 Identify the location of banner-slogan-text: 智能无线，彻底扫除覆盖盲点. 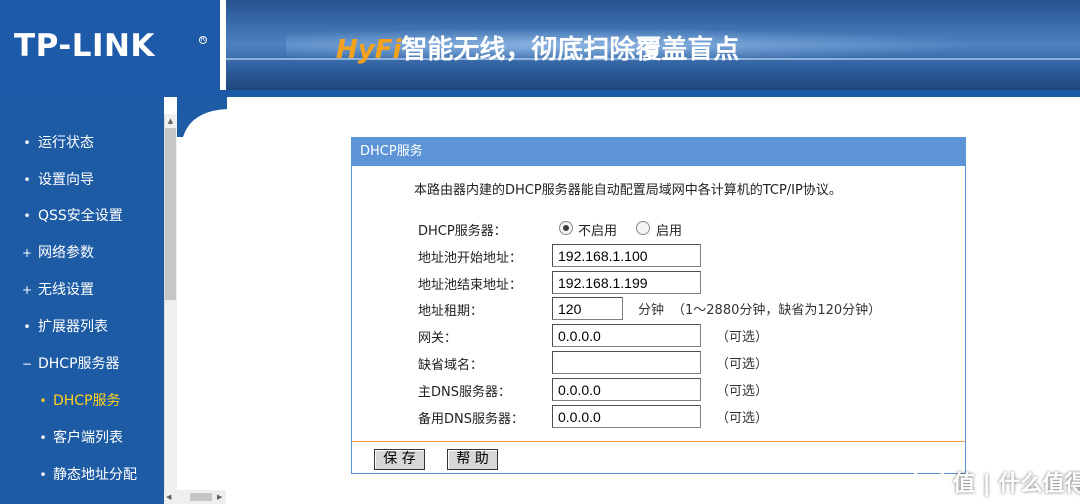
(570, 50).